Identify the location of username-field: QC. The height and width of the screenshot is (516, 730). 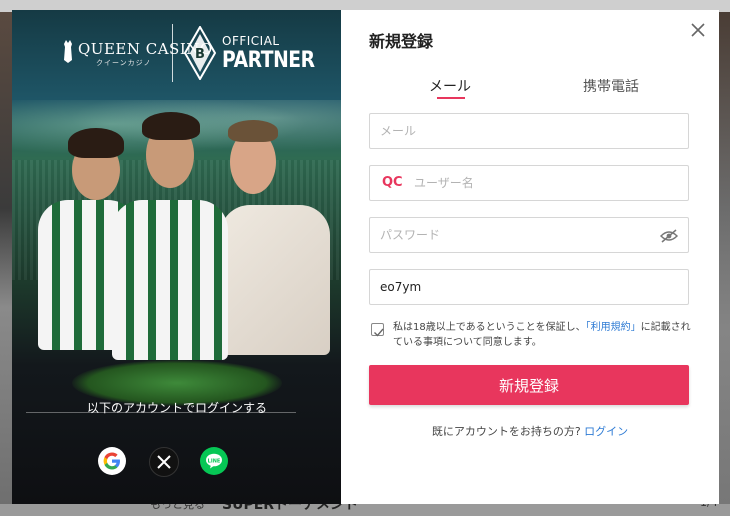
(529, 183).